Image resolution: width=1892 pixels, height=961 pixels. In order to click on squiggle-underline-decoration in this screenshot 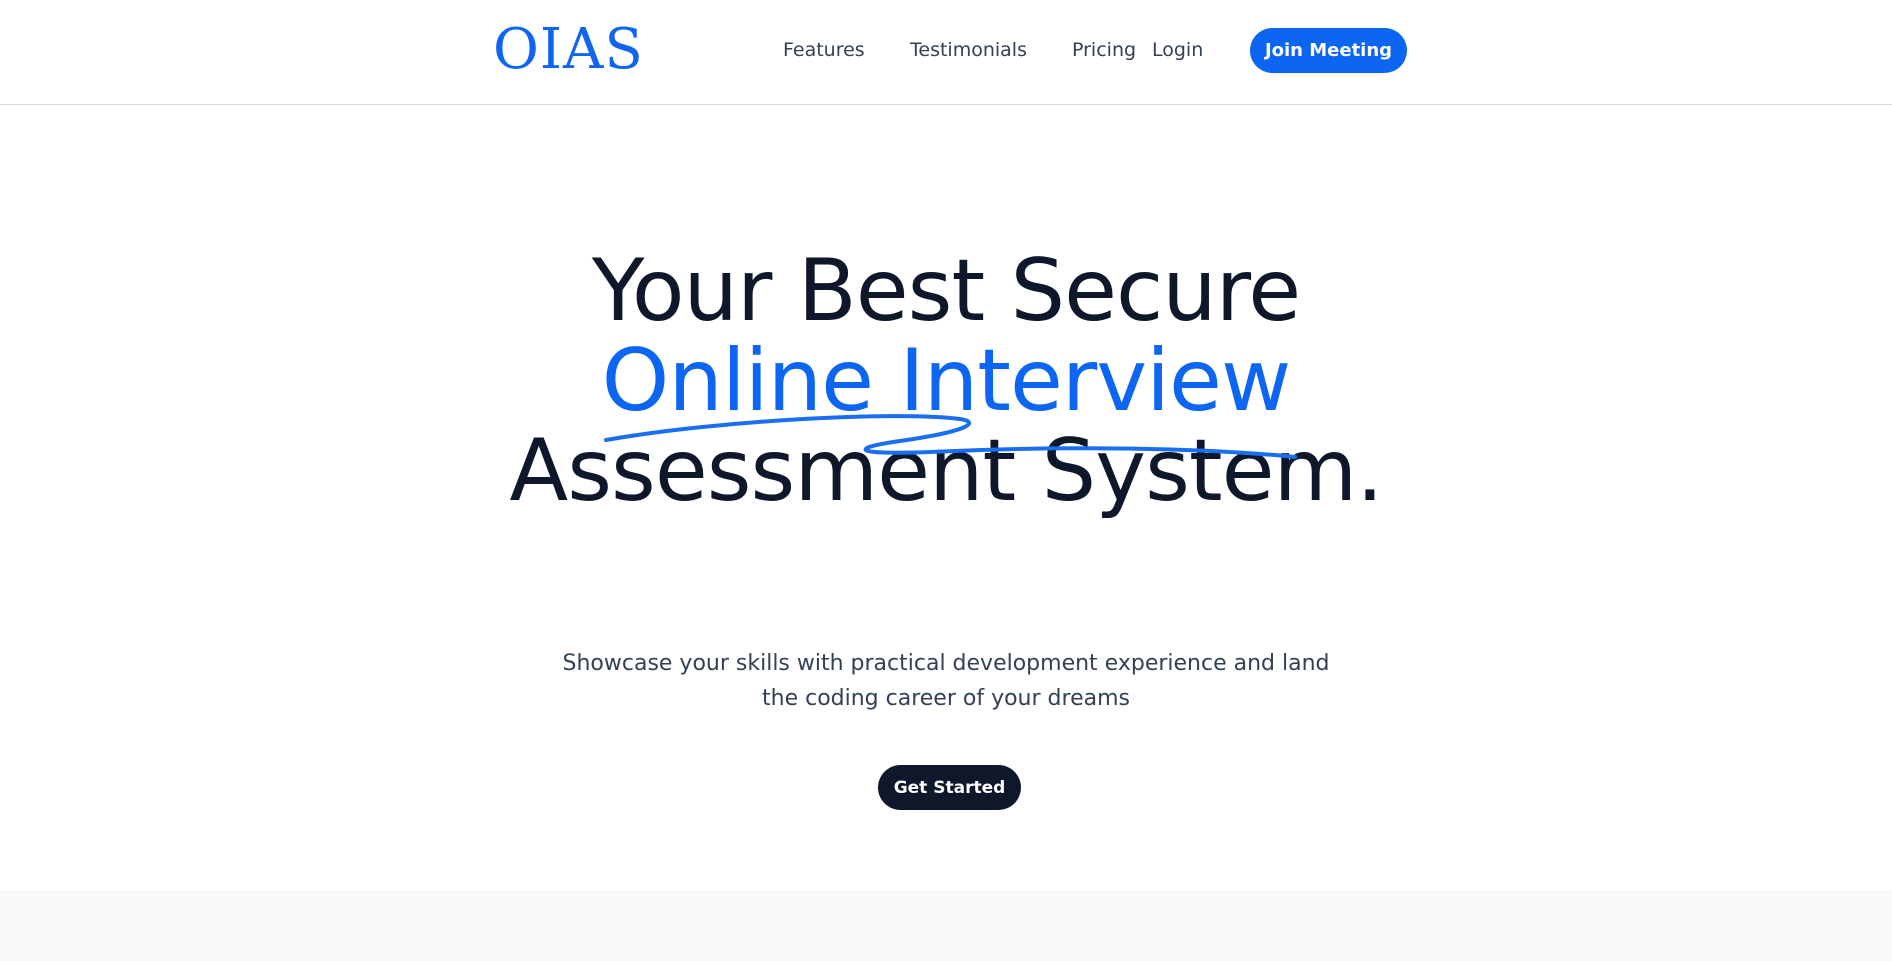, I will do `click(950, 436)`.